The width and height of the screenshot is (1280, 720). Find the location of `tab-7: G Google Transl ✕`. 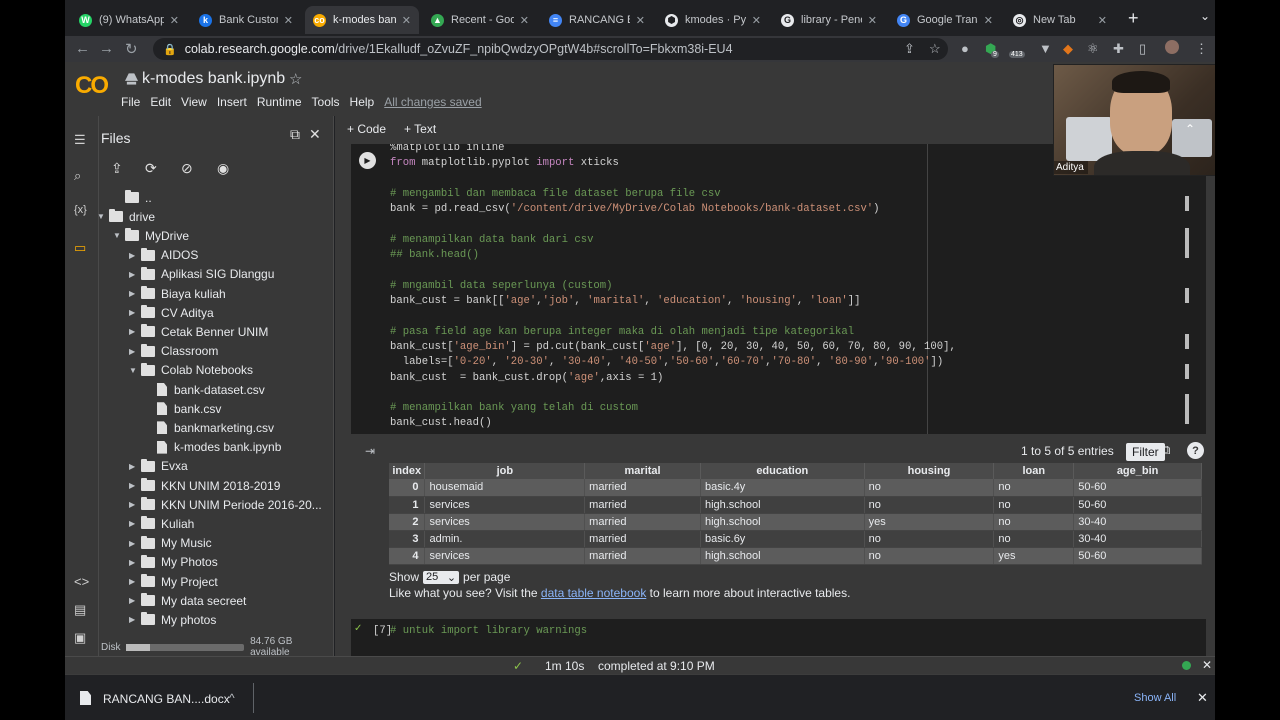

tab-7: G Google Transl ✕ is located at coordinates (945, 20).